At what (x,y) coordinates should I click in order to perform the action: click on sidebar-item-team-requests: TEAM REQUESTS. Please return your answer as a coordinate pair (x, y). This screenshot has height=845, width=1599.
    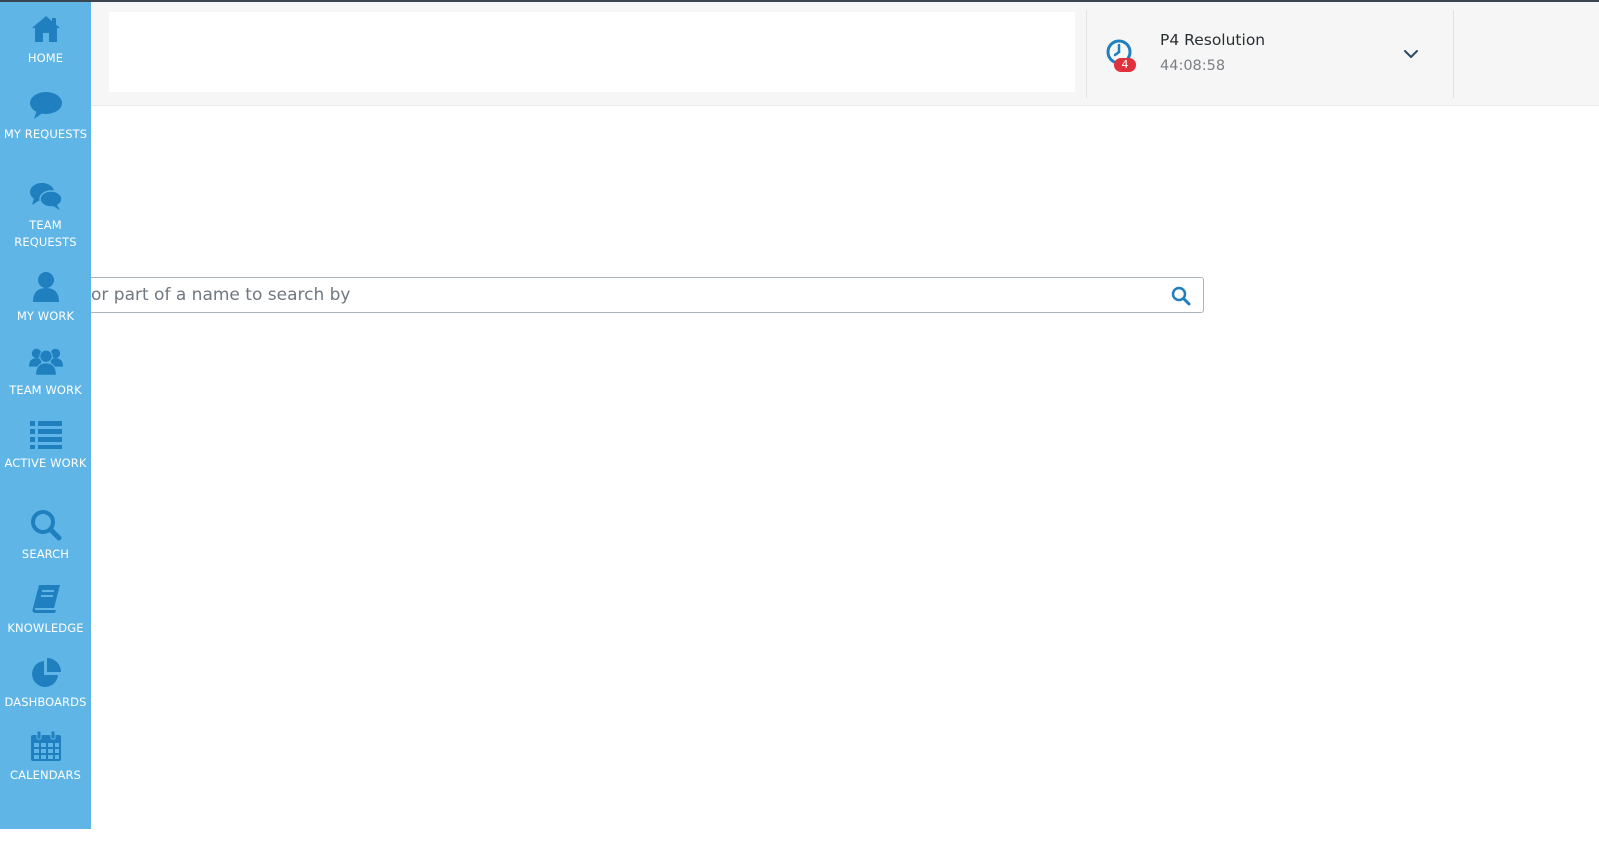
    Looking at the image, I should click on (45, 215).